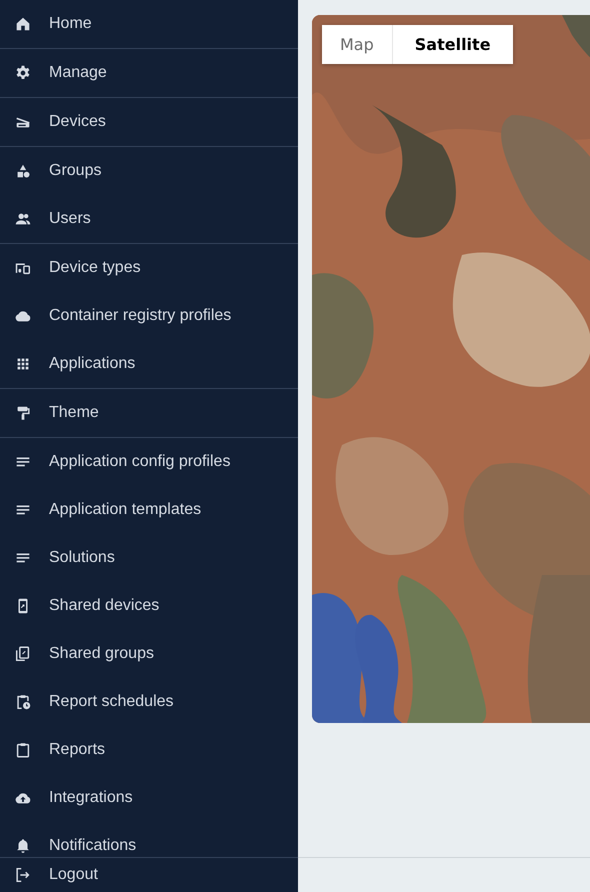 This screenshot has height=892, width=590. What do you see at coordinates (149, 510) in the screenshot?
I see `sidebar-item: Application templates` at bounding box center [149, 510].